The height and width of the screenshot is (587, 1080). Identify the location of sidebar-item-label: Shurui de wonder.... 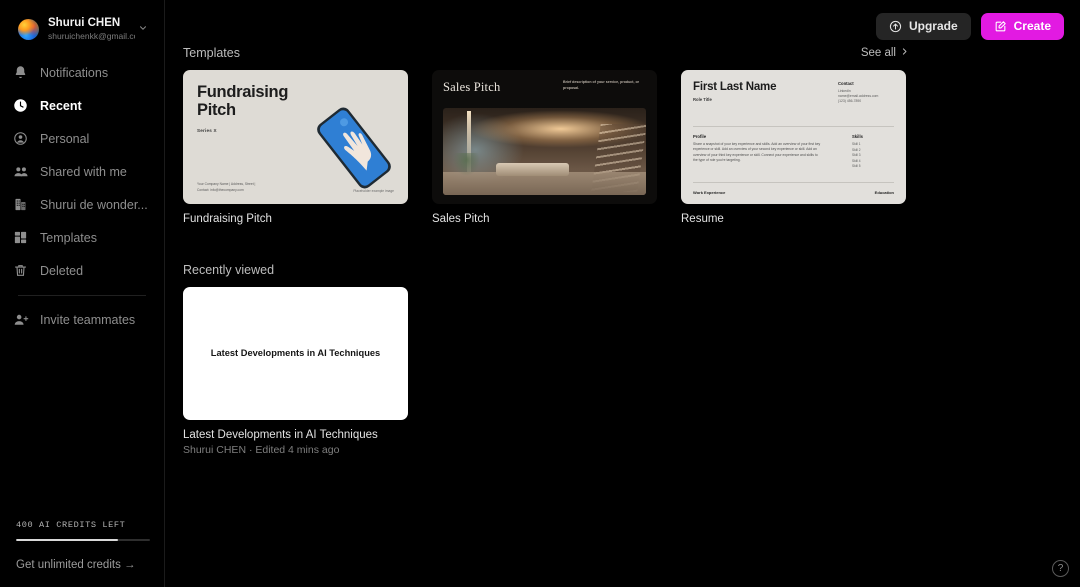
(94, 204).